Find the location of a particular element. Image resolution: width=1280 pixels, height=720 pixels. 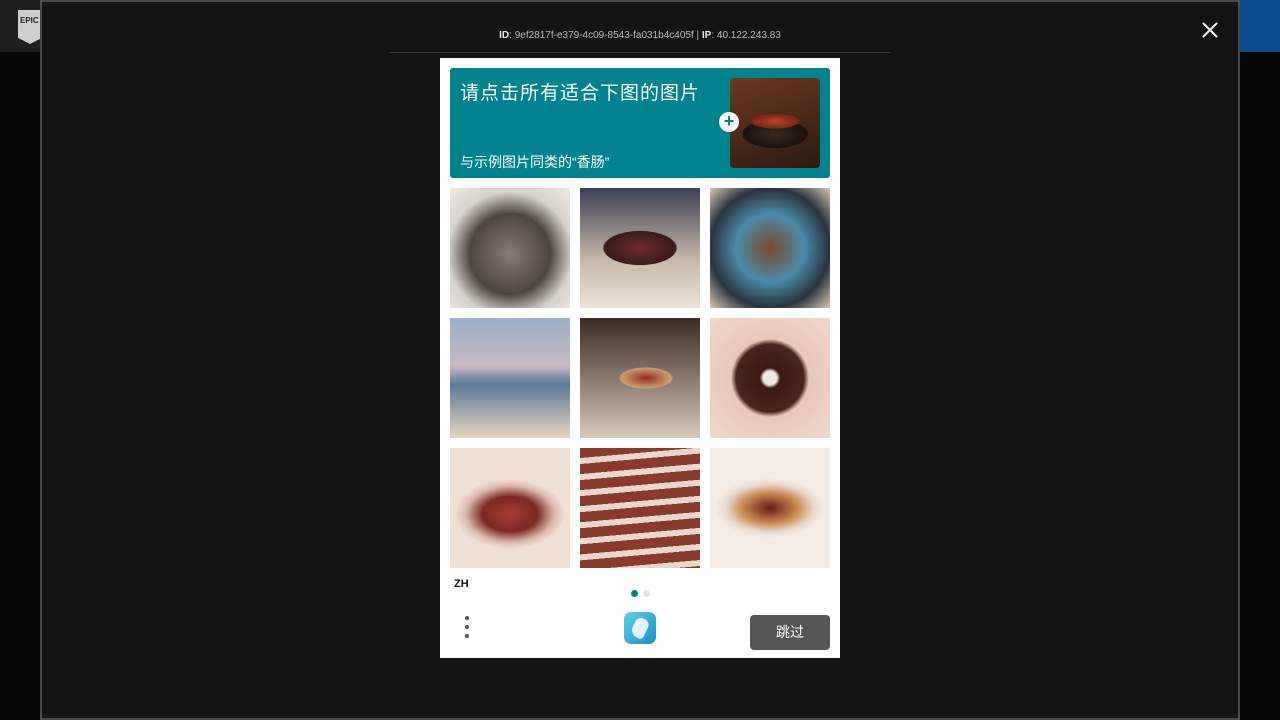

tile-beans-in-bowl is located at coordinates (510, 508).